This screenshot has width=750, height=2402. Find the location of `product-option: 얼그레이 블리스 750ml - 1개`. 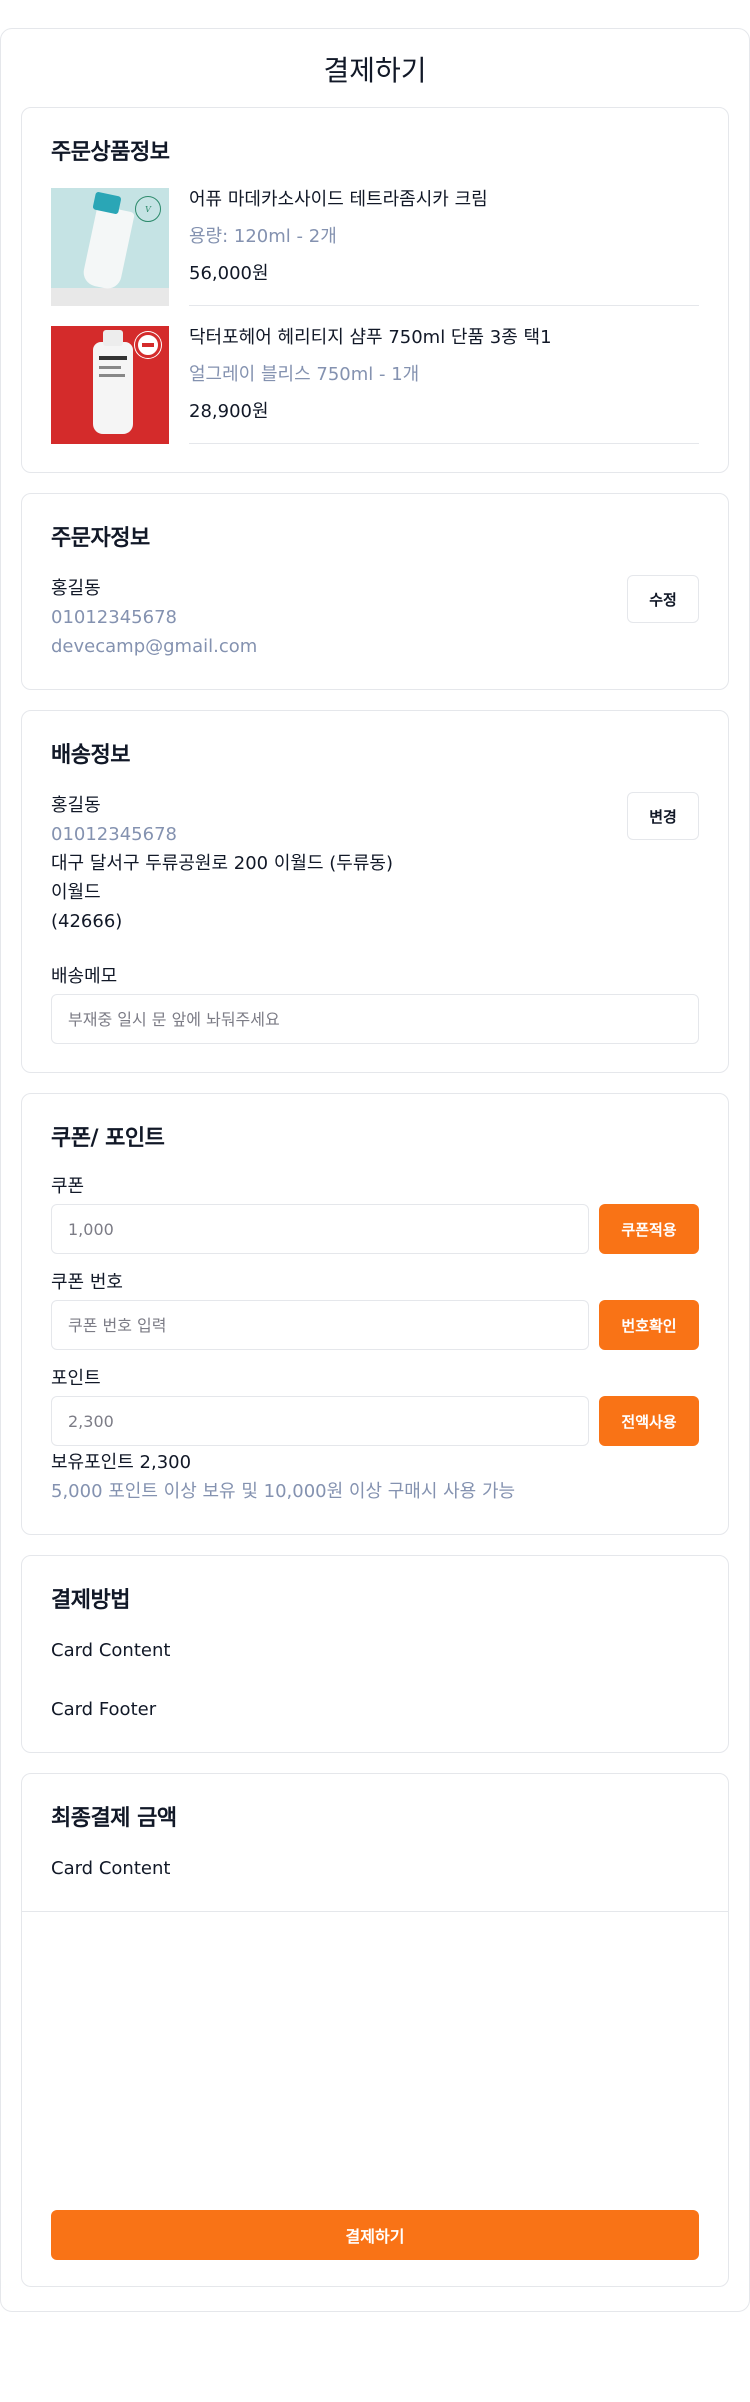

product-option: 얼그레이 블리스 750ml - 1개 is located at coordinates (304, 374).